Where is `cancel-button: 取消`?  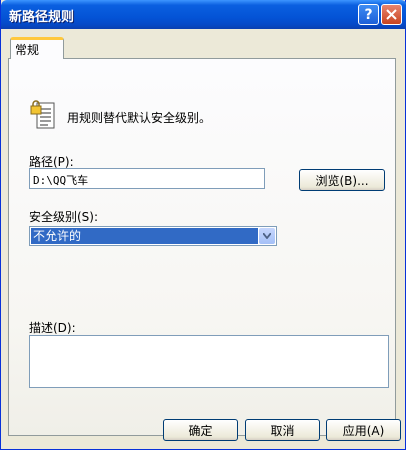 cancel-button: 取消 is located at coordinates (282, 430).